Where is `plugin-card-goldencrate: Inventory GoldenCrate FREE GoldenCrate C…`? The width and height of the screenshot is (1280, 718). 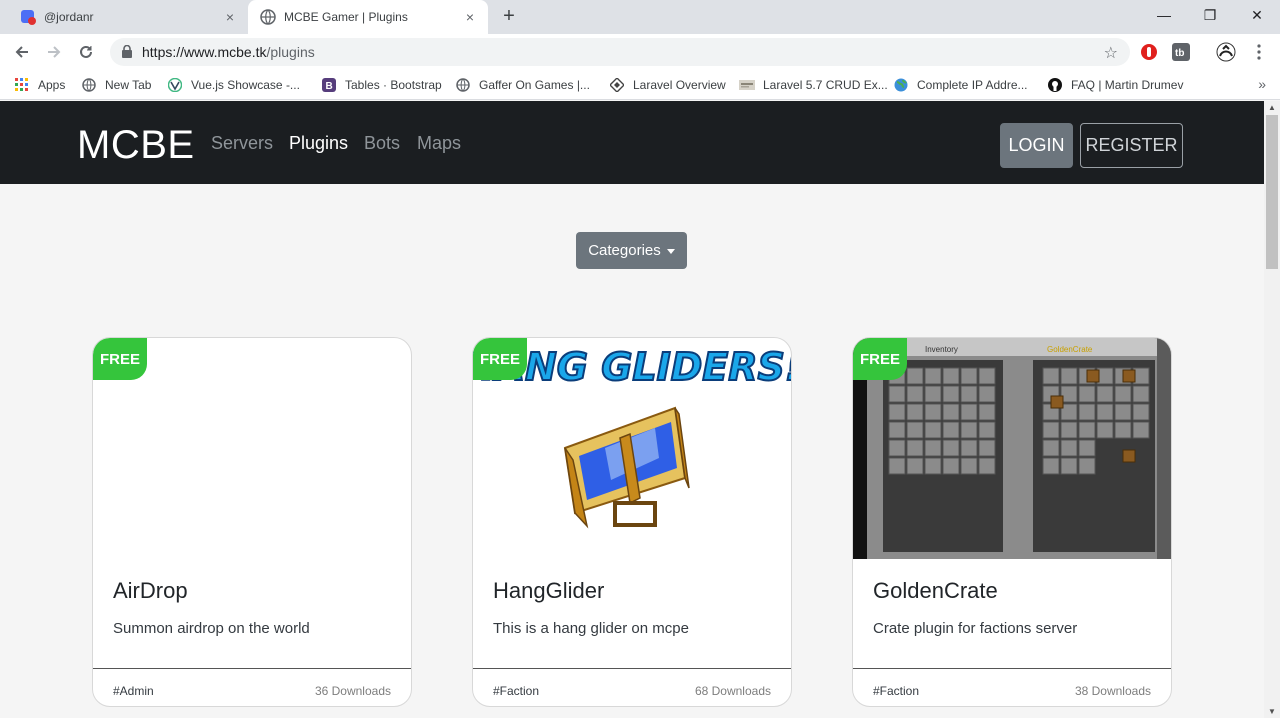
plugin-card-goldencrate: Inventory GoldenCrate FREE GoldenCrate C… is located at coordinates (1012, 522).